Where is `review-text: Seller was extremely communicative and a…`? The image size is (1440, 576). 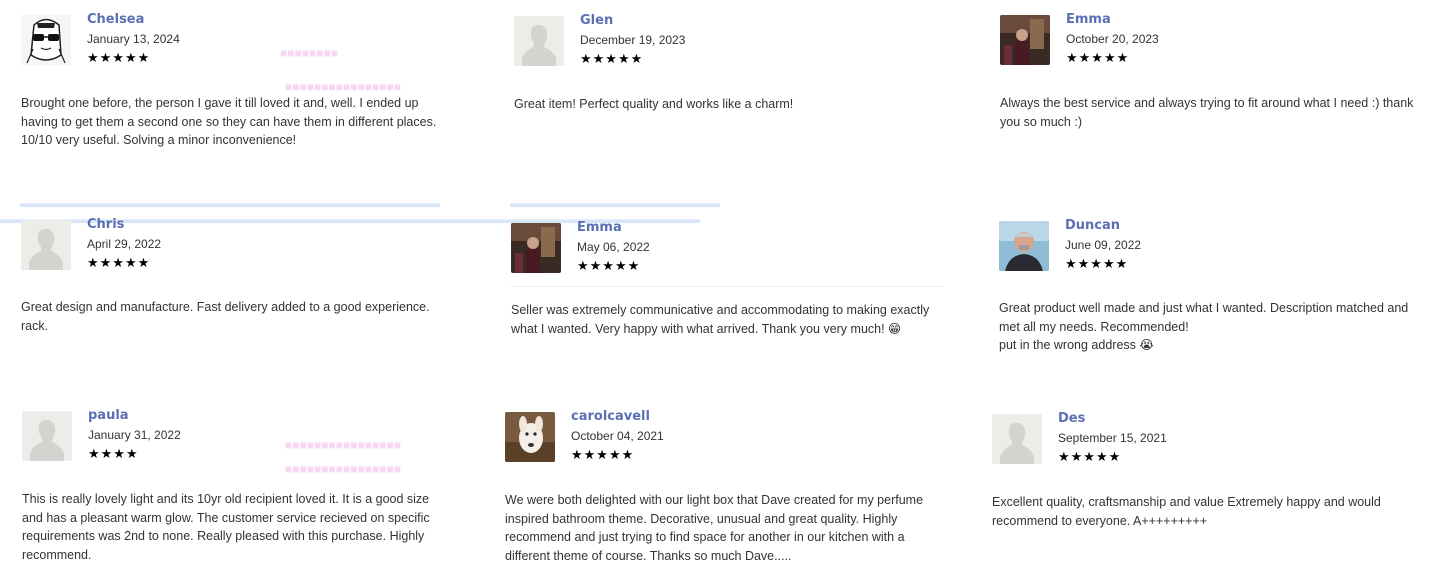
review-text: Seller was extremely communicative and a… is located at coordinates (720, 319).